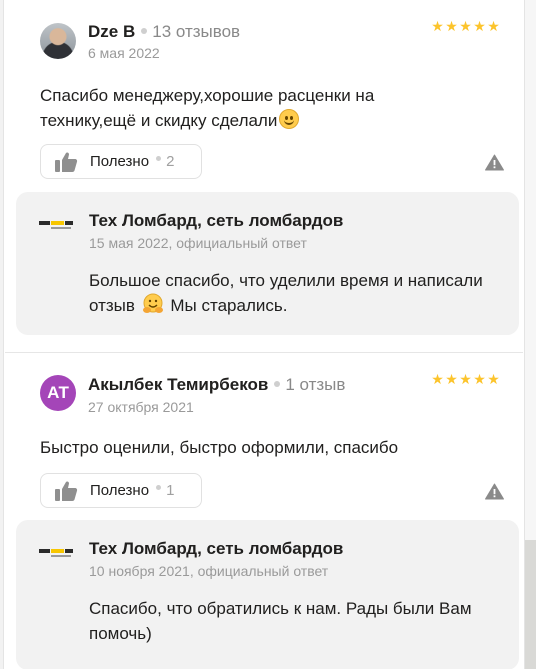 The height and width of the screenshot is (669, 536). What do you see at coordinates (196, 31) in the screenshot?
I see `author-review-count: 13 отзывов` at bounding box center [196, 31].